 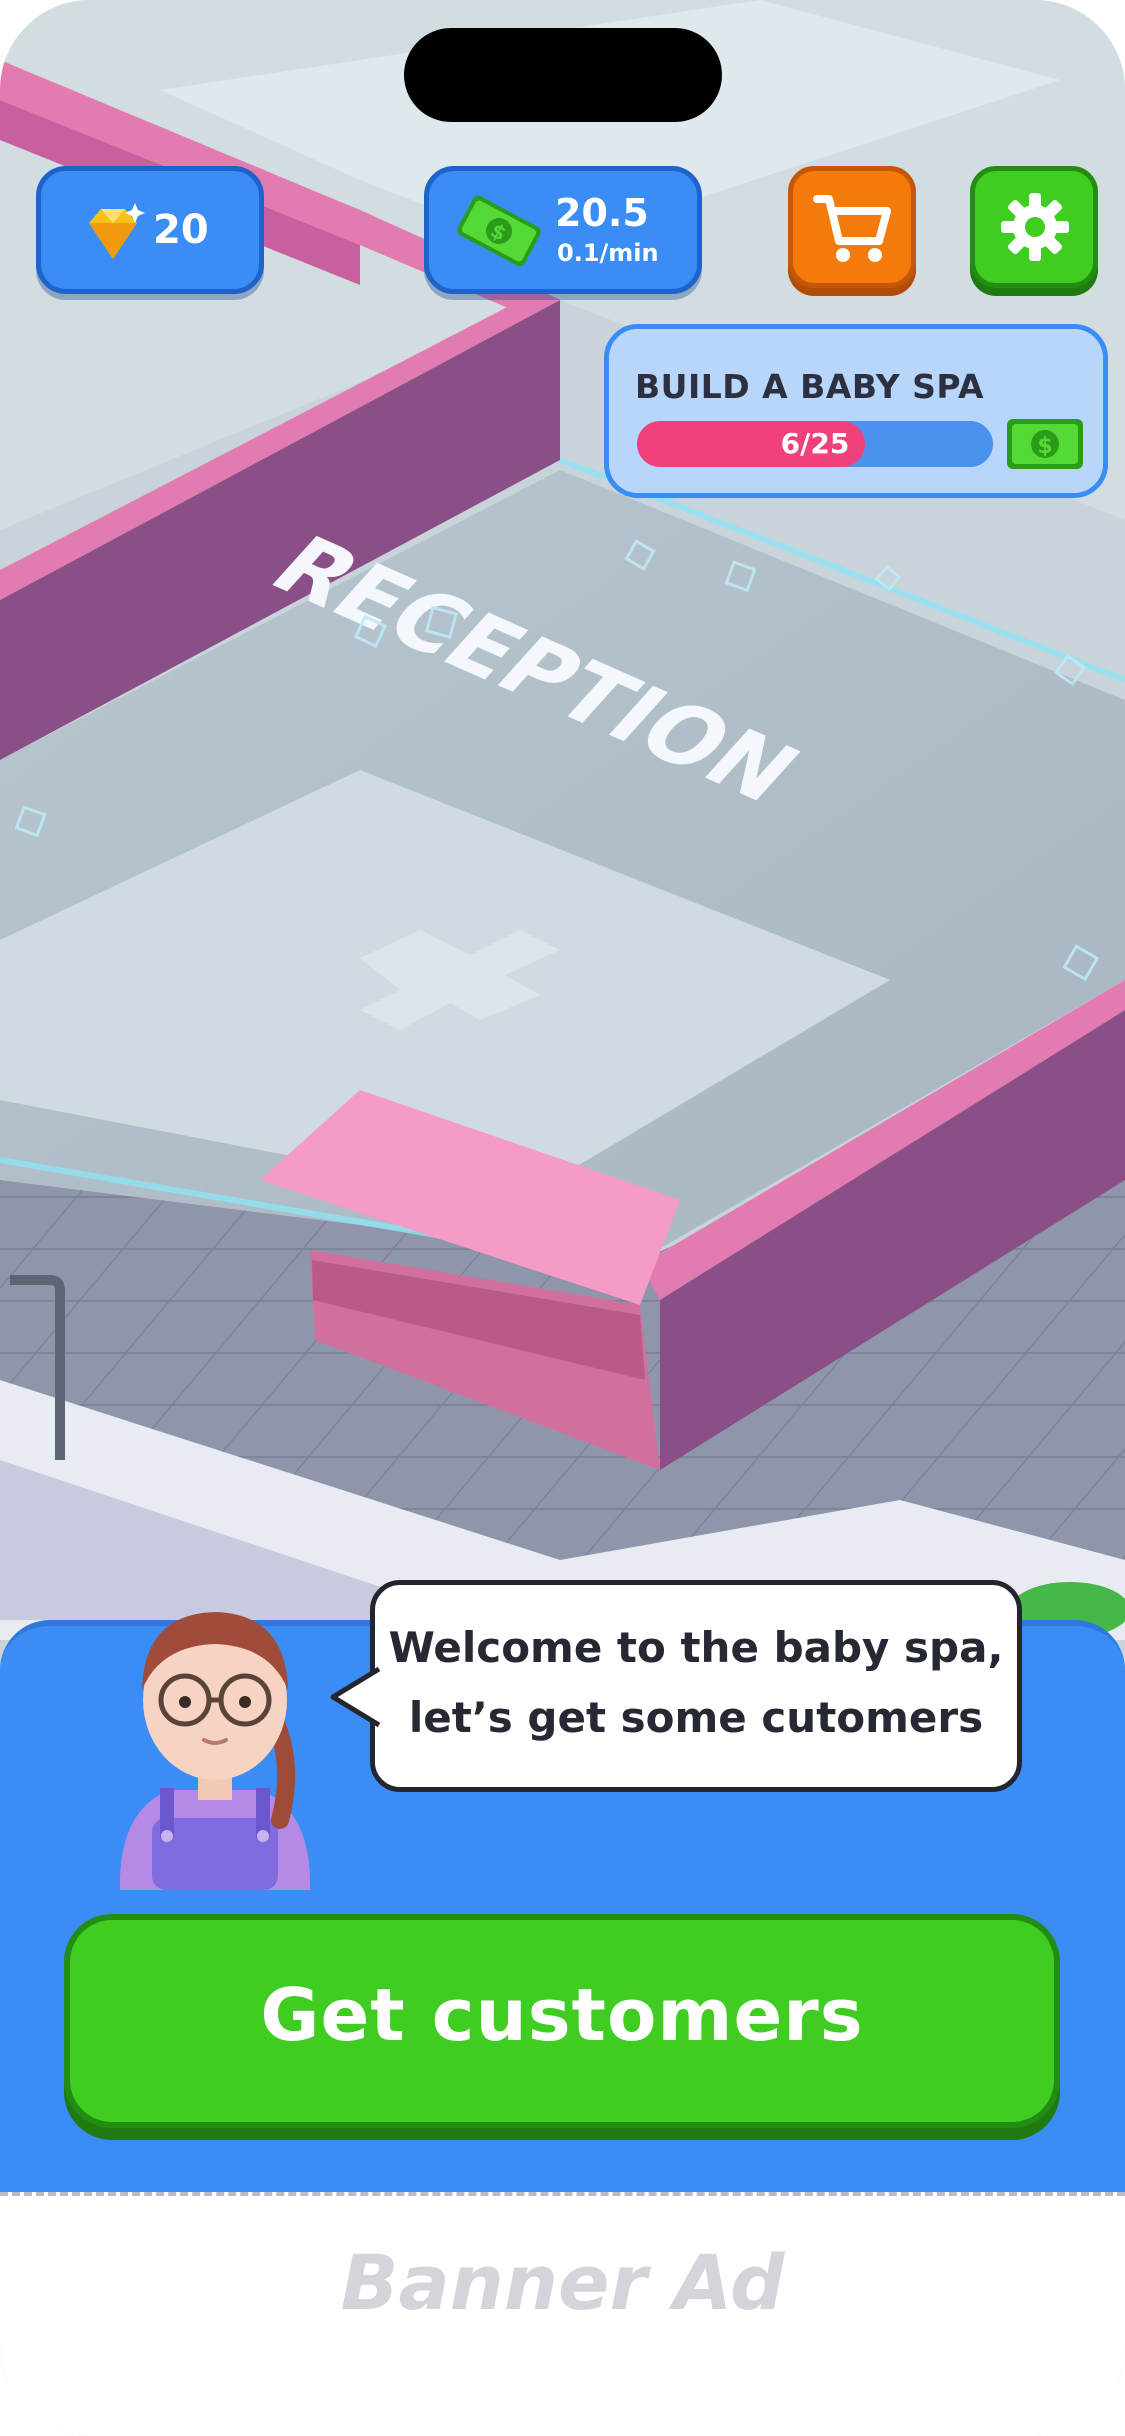 I want to click on banner-ad: Banner Ad, so click(x=562, y=2314).